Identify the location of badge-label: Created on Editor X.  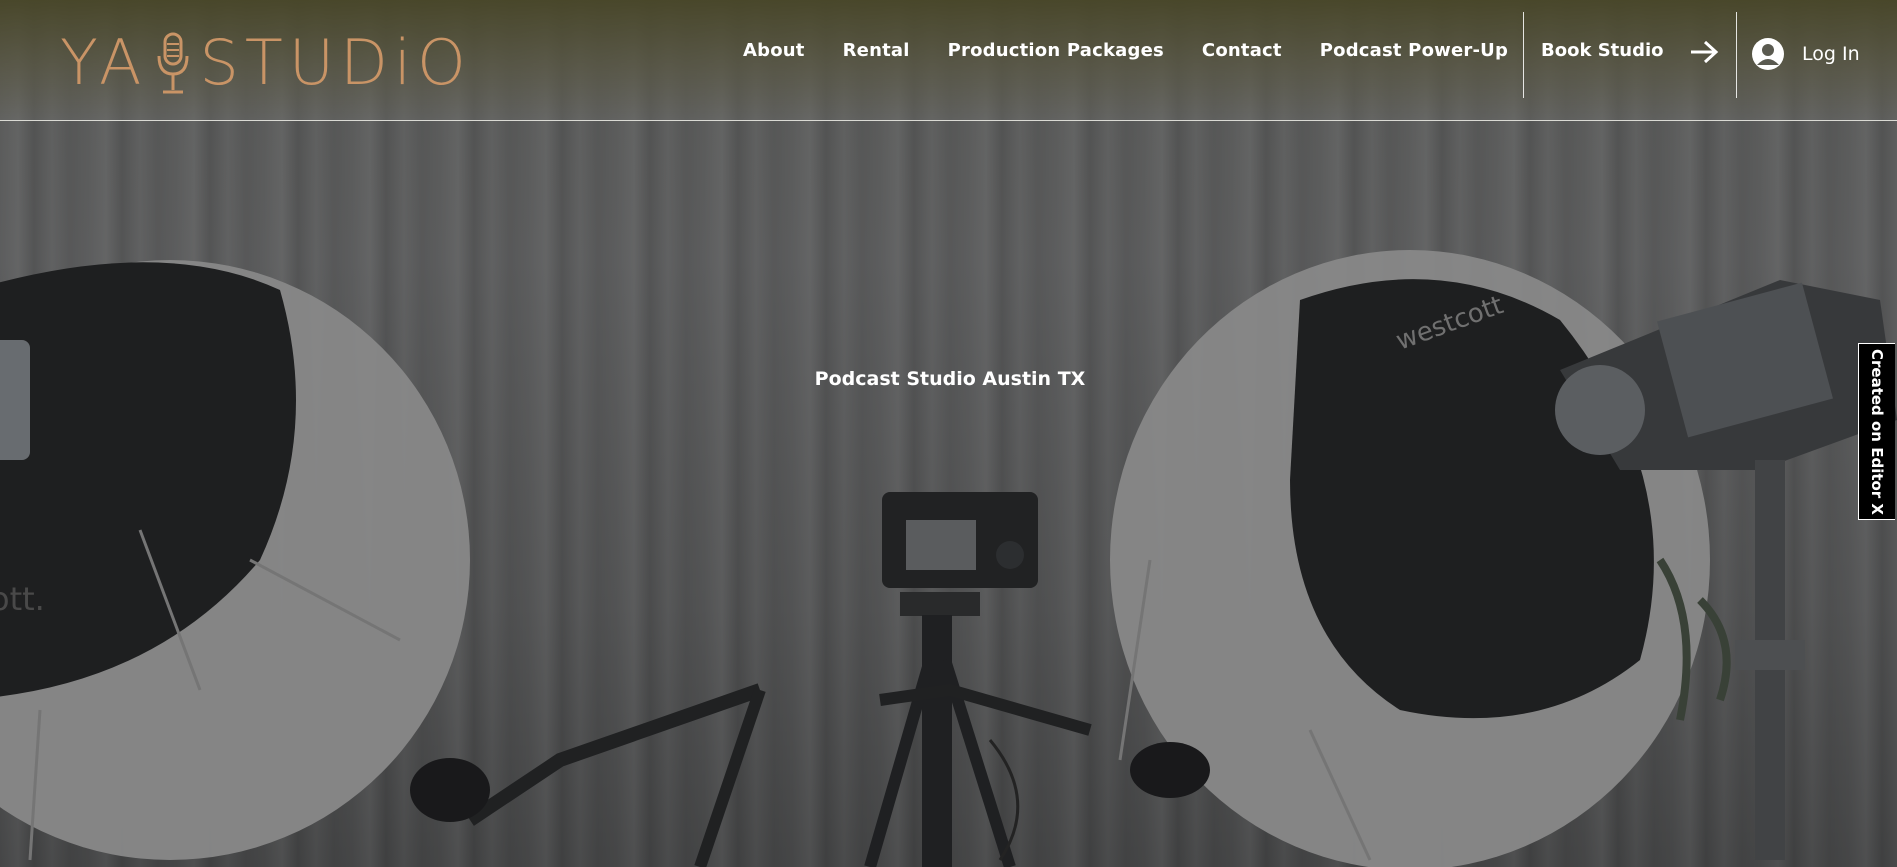
(1877, 431).